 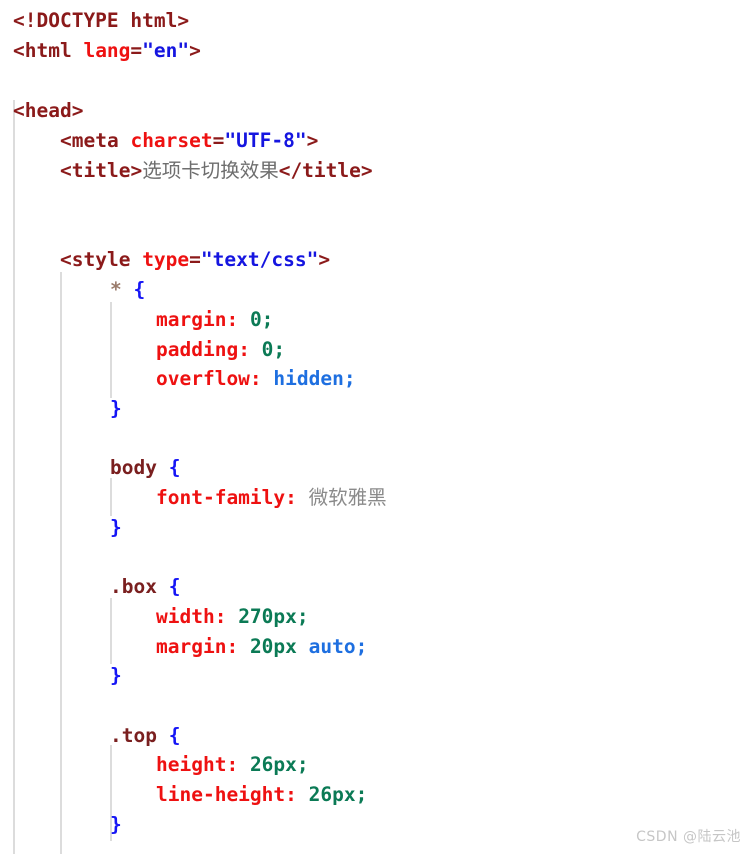 I want to click on code-line: line-height: 26px;, so click(x=183, y=795).